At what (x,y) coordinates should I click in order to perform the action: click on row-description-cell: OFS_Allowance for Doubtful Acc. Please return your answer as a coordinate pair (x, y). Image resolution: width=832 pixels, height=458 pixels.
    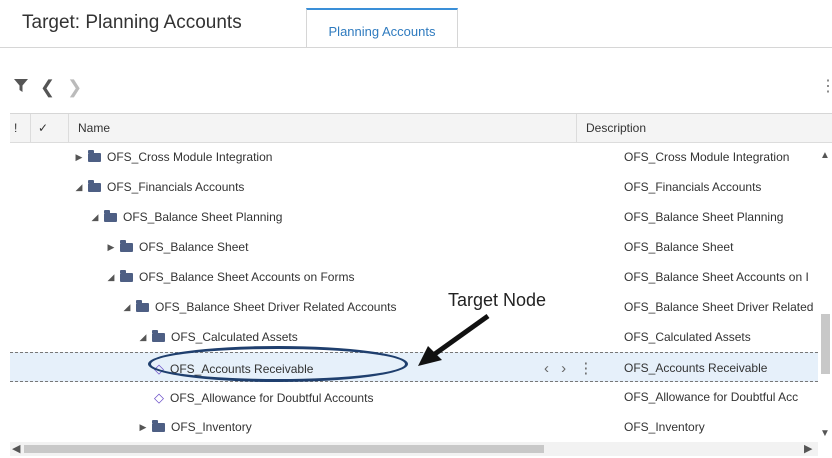
    Looking at the image, I should click on (711, 397).